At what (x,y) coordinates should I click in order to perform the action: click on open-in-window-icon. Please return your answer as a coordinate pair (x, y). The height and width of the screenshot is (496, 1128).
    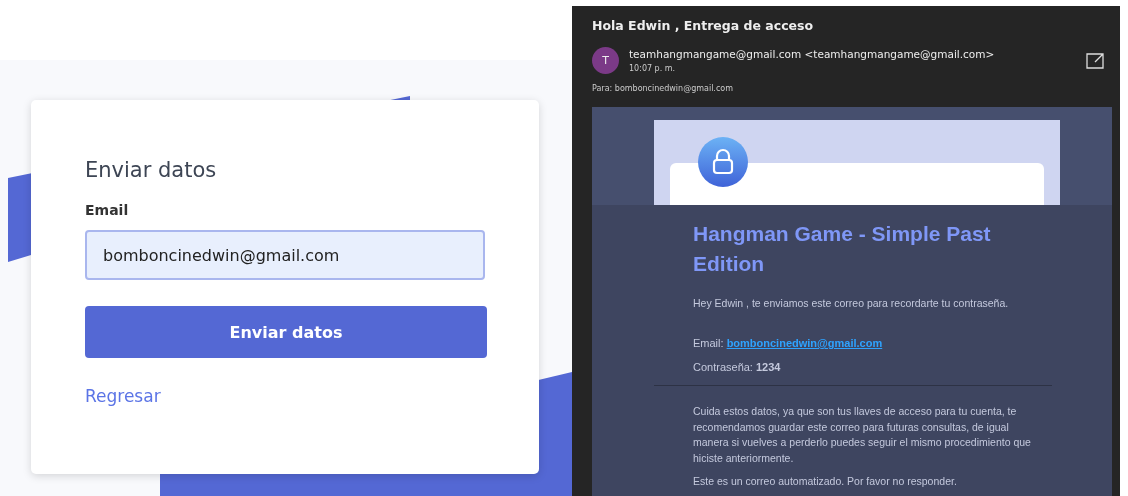
    Looking at the image, I should click on (1095, 60).